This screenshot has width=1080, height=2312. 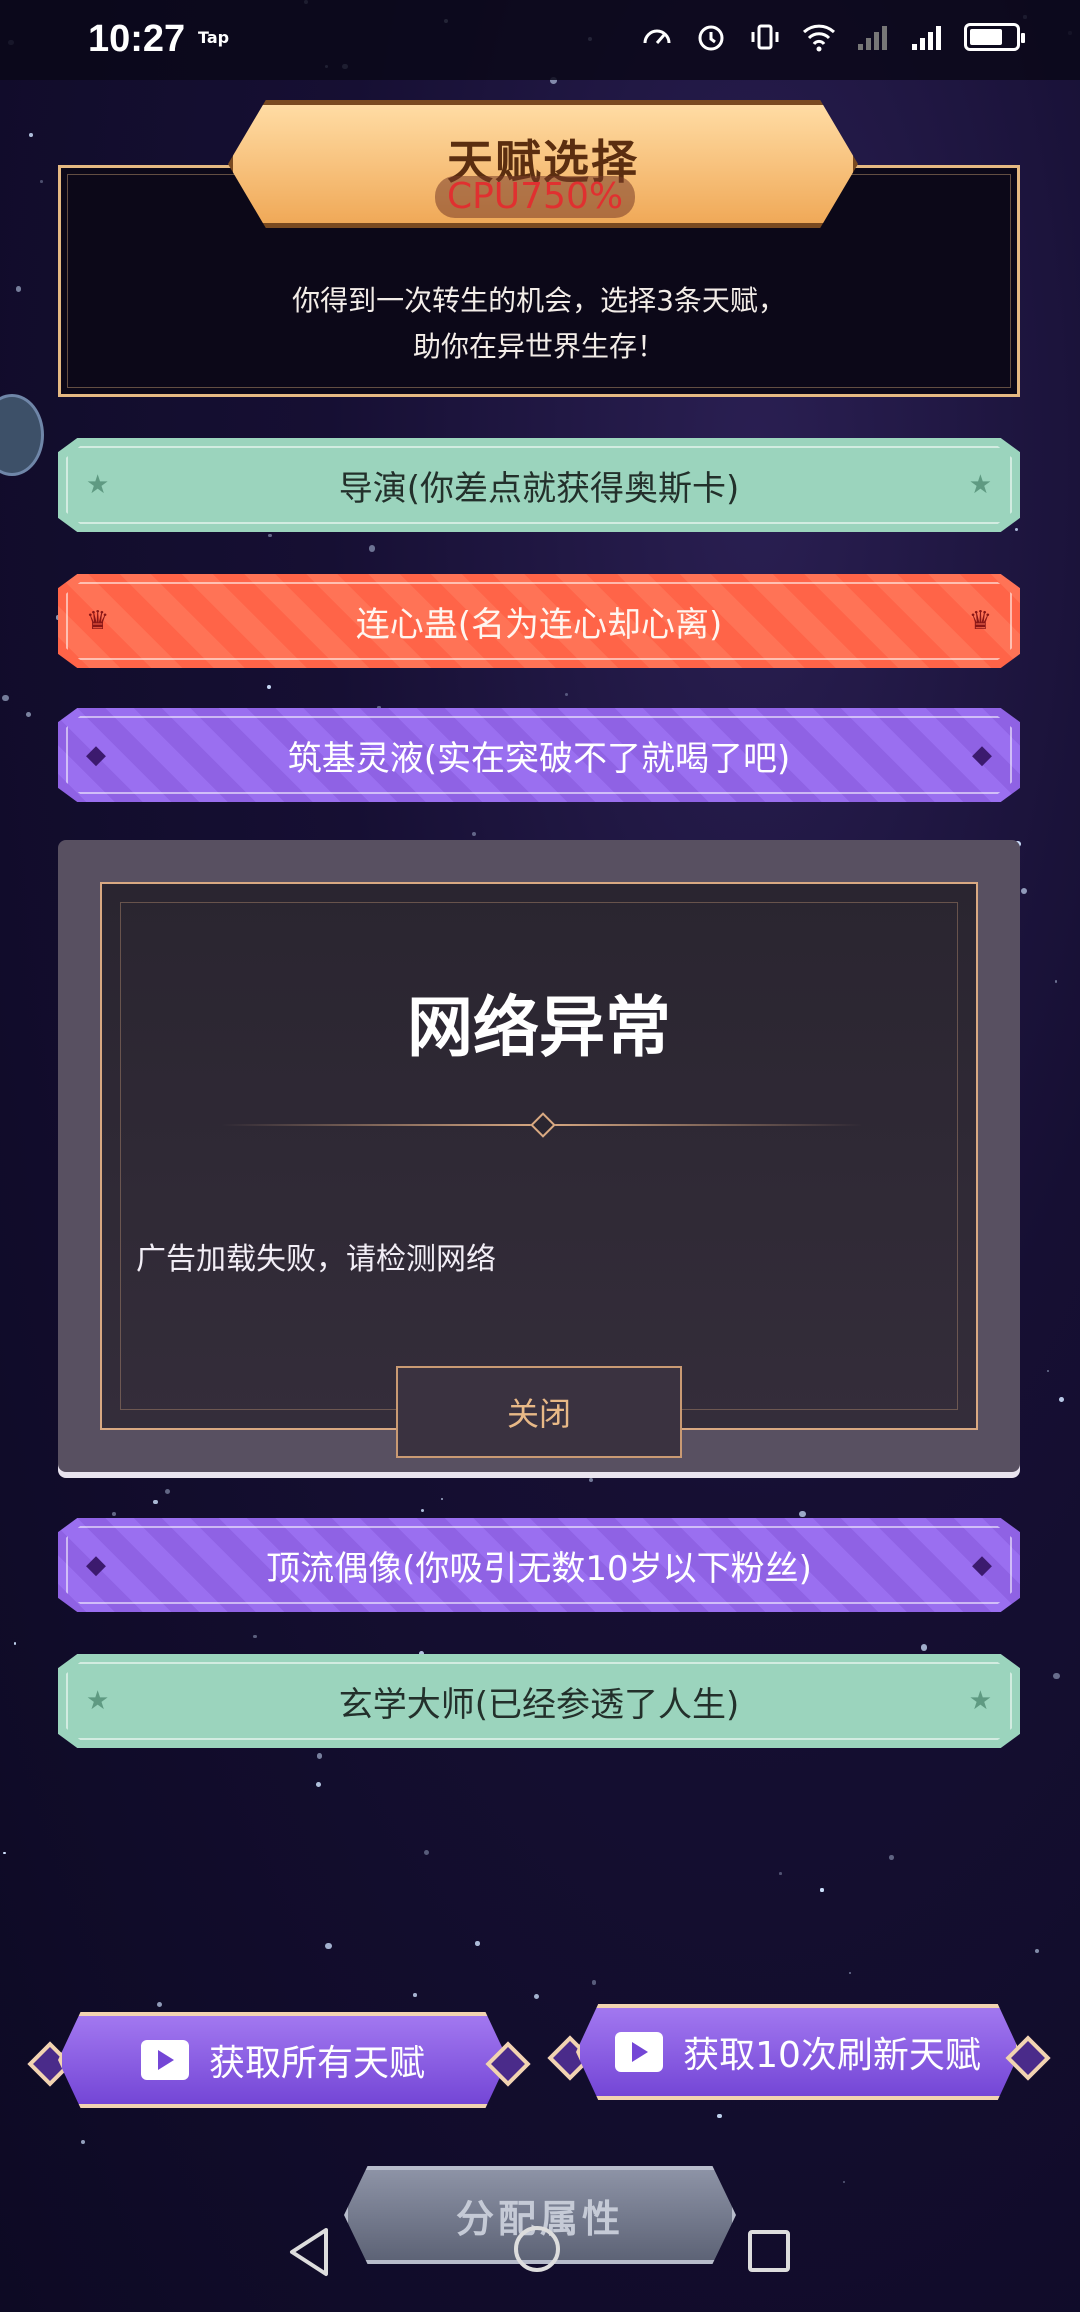 I want to click on talent-card-5: ★ 玄学大师(已经参透了人生) ★, so click(x=539, y=1701).